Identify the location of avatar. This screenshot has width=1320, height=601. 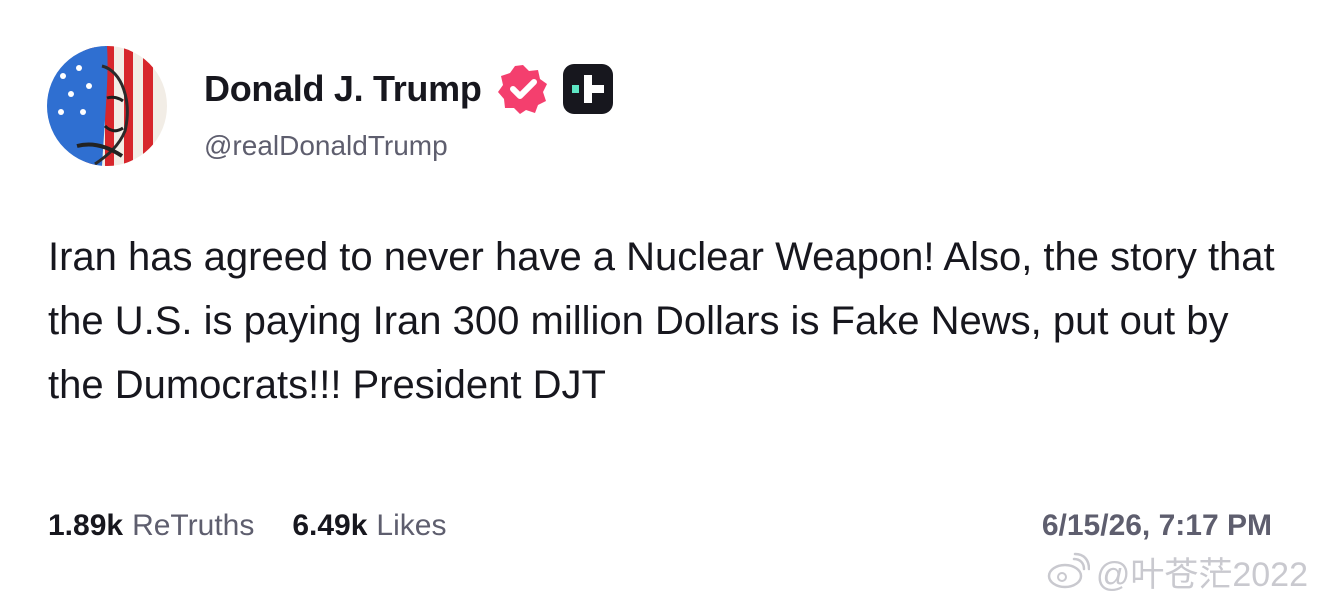
(107, 106).